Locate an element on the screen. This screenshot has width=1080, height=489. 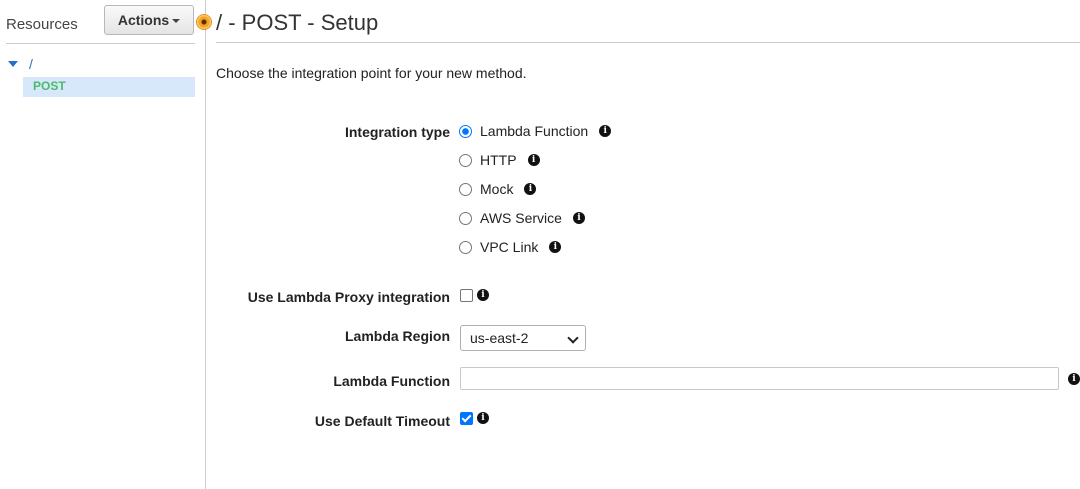
radio-label: VPC Link is located at coordinates (509, 247).